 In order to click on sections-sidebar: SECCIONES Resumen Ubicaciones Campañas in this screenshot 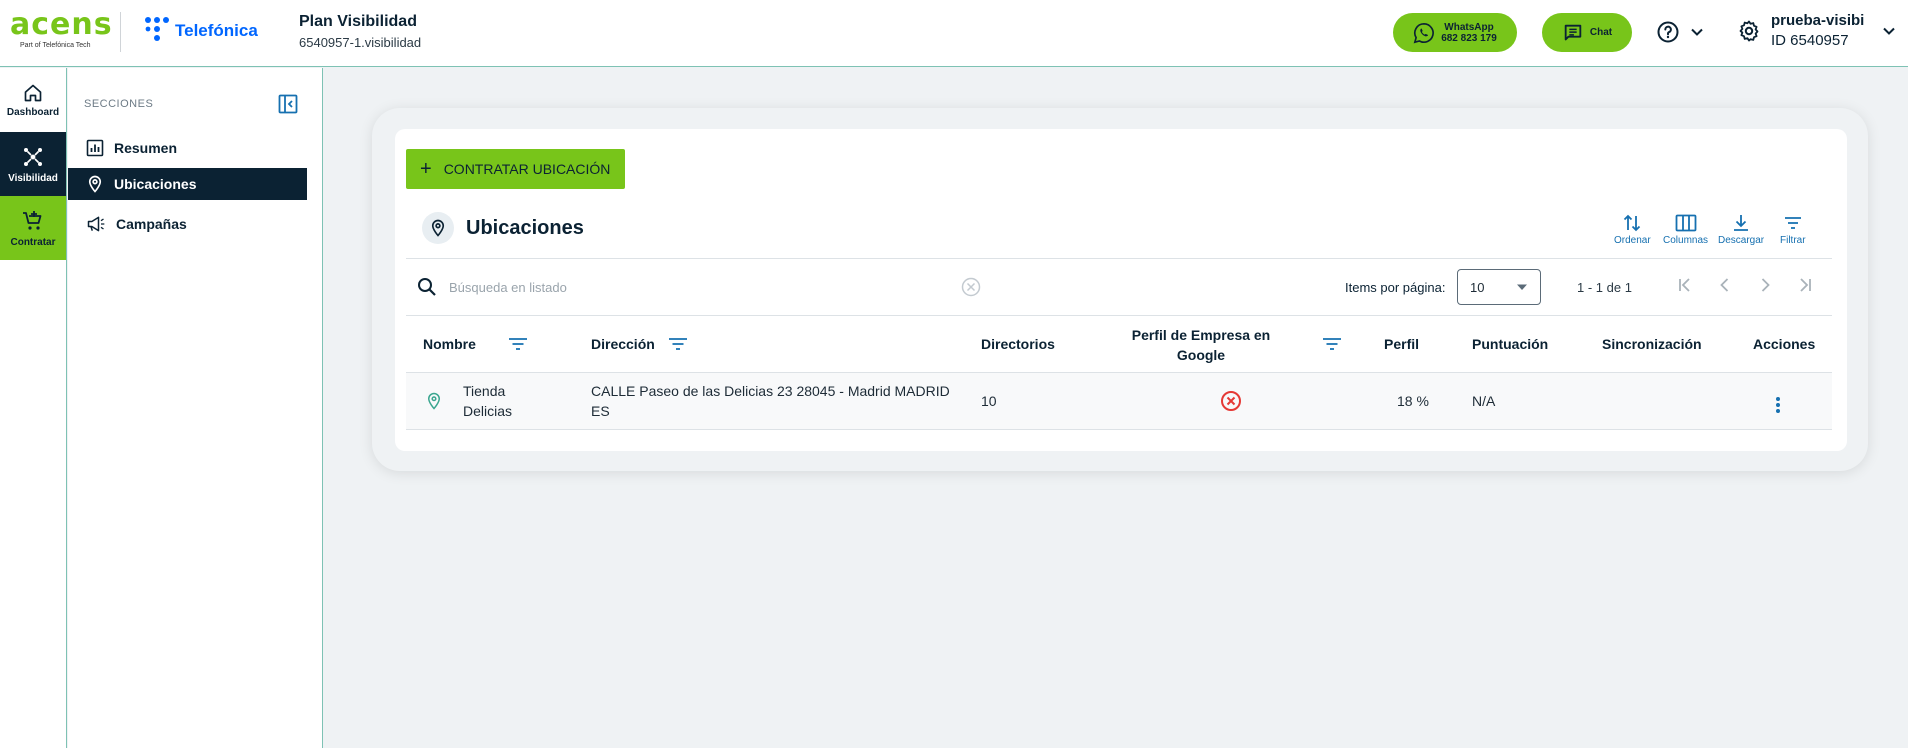, I will do `click(195, 408)`.